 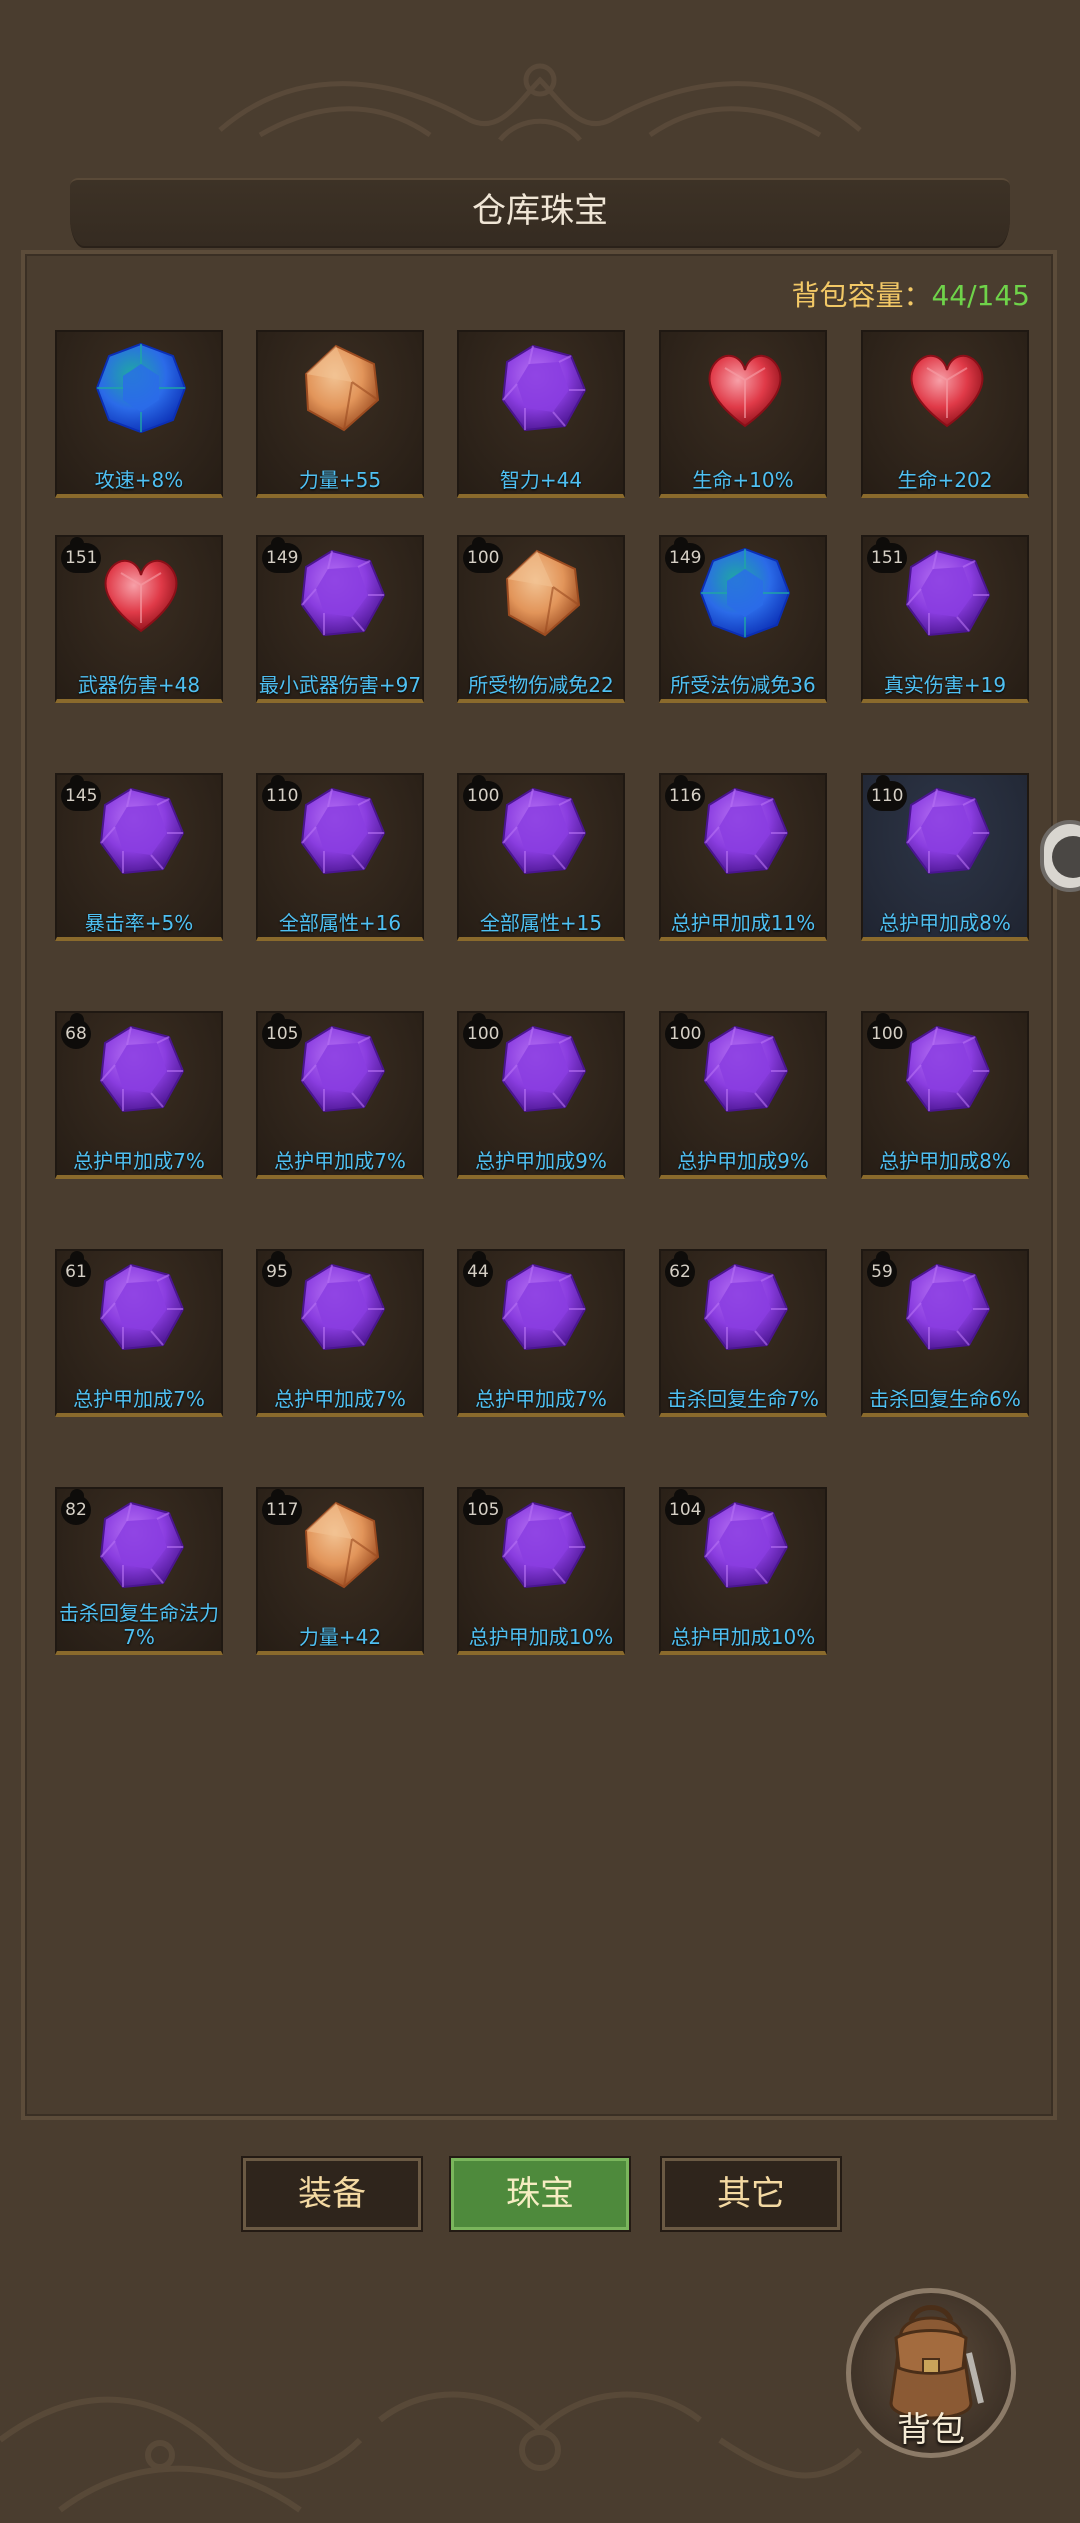 I want to click on bag-capacity: 背包容量：44/145, so click(x=910, y=296).